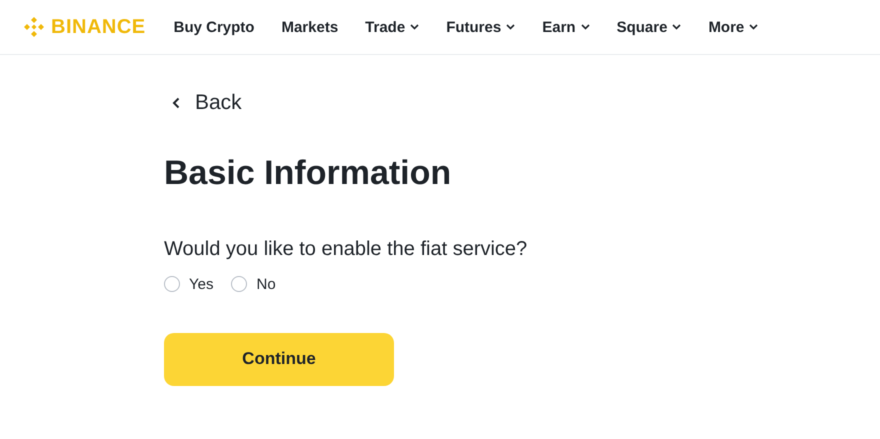 The width and height of the screenshot is (880, 439). I want to click on continue-button: Continue, so click(279, 359).